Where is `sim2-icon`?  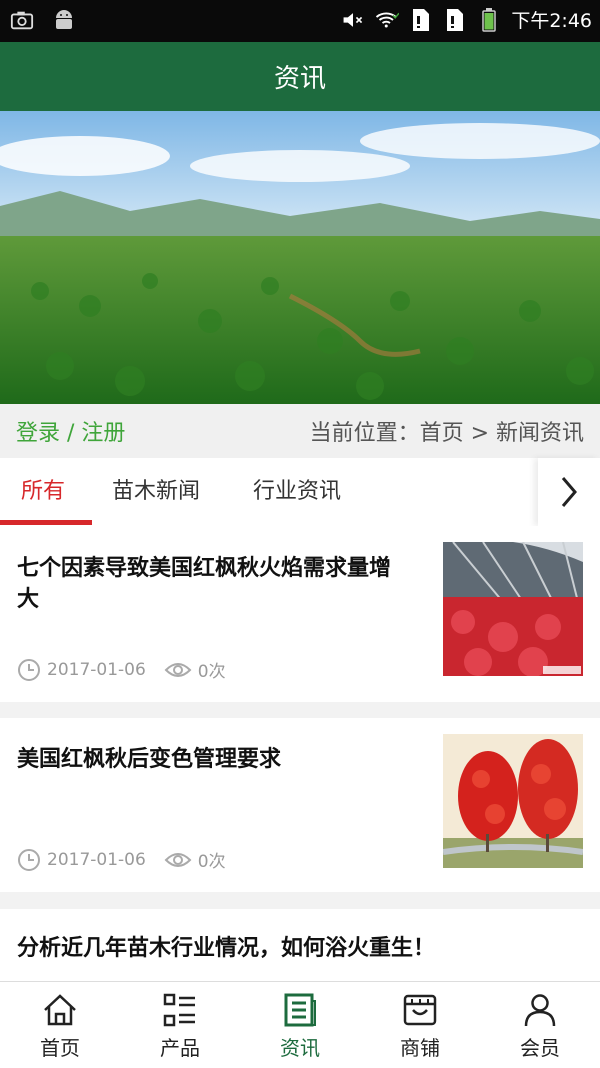
sim2-icon is located at coordinates (455, 20).